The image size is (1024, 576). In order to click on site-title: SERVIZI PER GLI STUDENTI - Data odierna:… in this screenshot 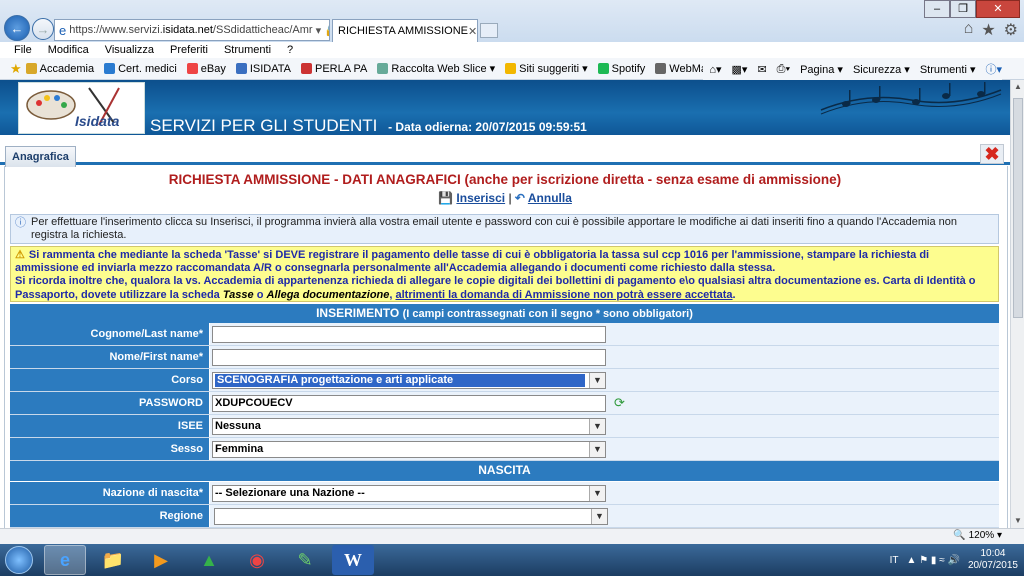, I will do `click(368, 126)`.